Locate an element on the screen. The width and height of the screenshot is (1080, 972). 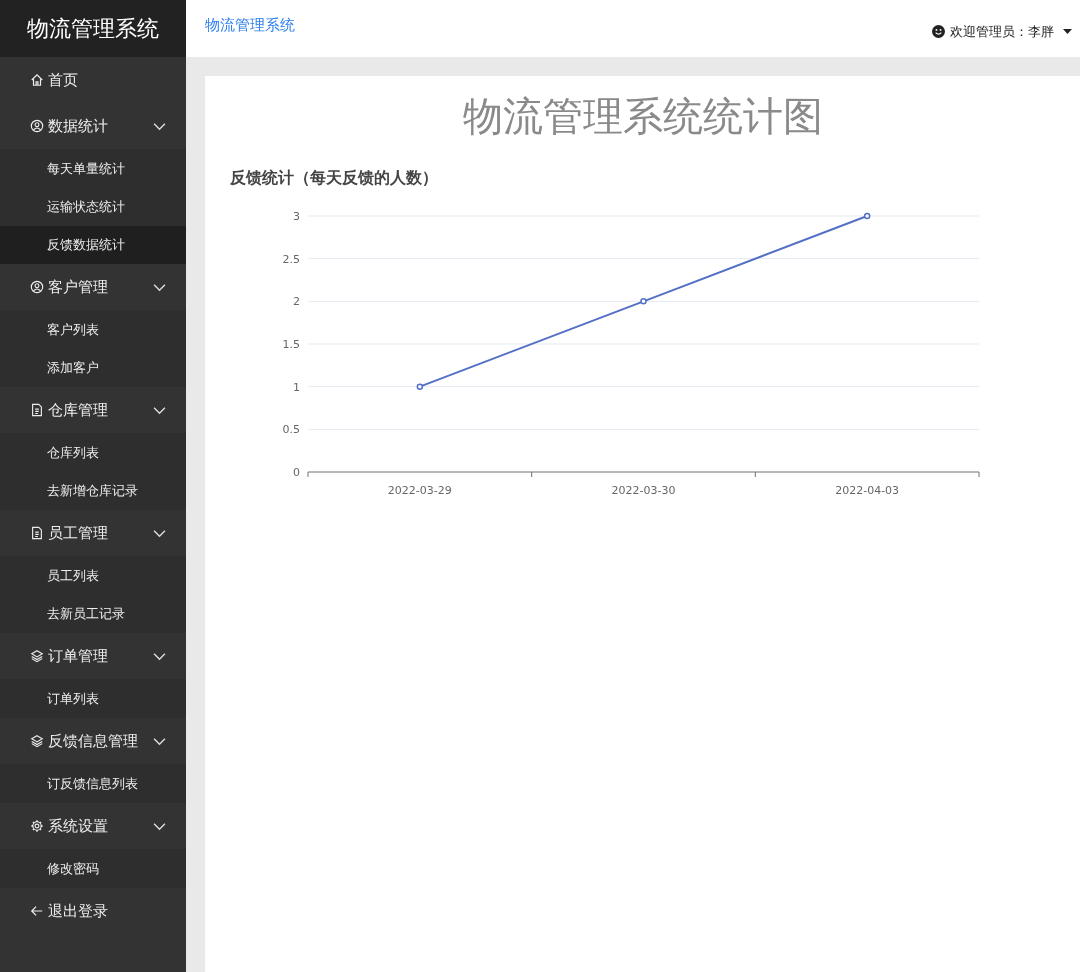
y-tick-label: 2.5 is located at coordinates (291, 259).